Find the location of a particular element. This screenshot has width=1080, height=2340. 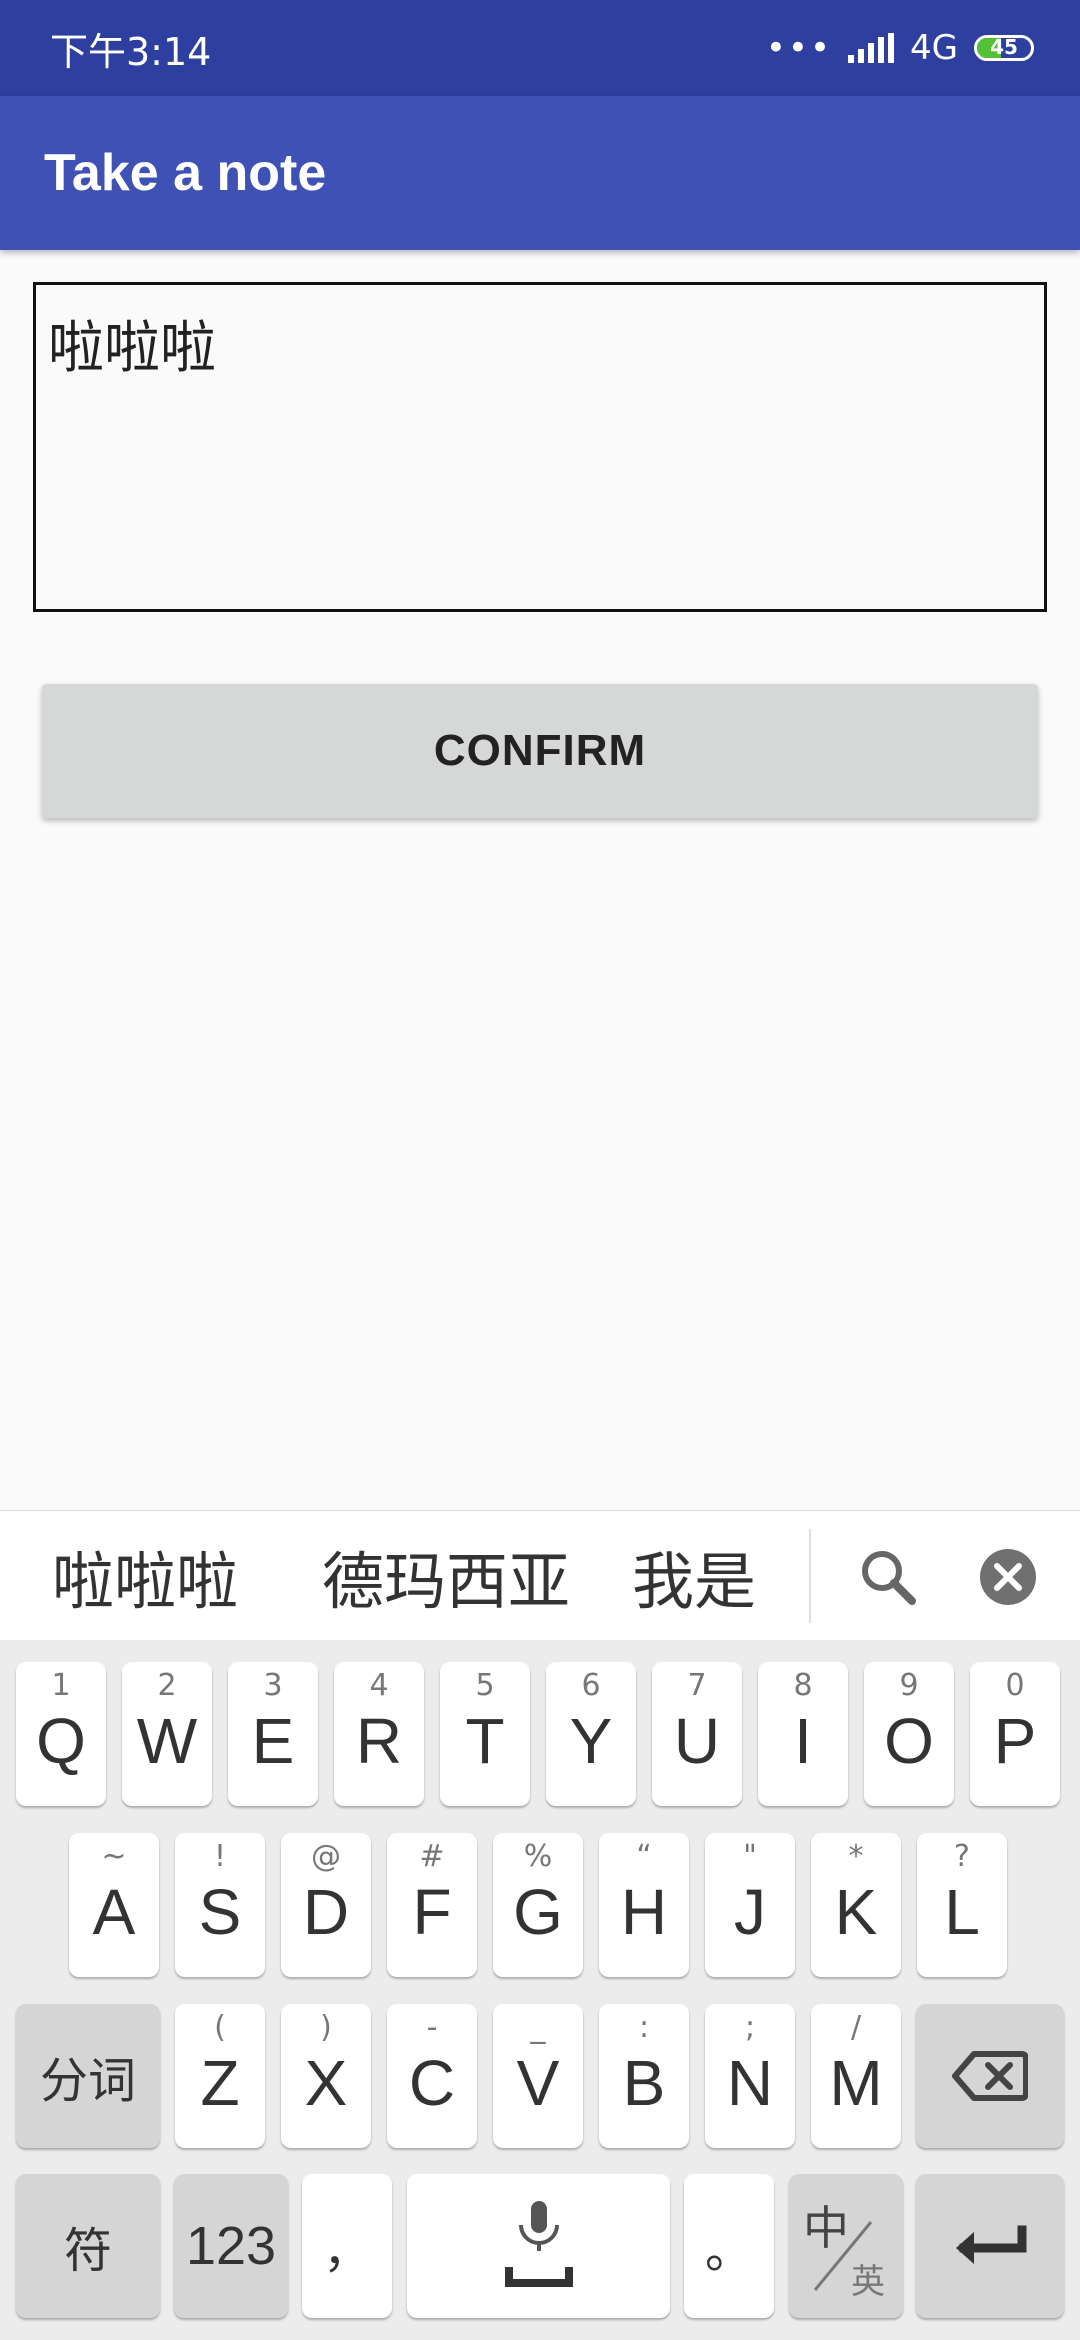

key-secondary-label: / is located at coordinates (856, 2027).